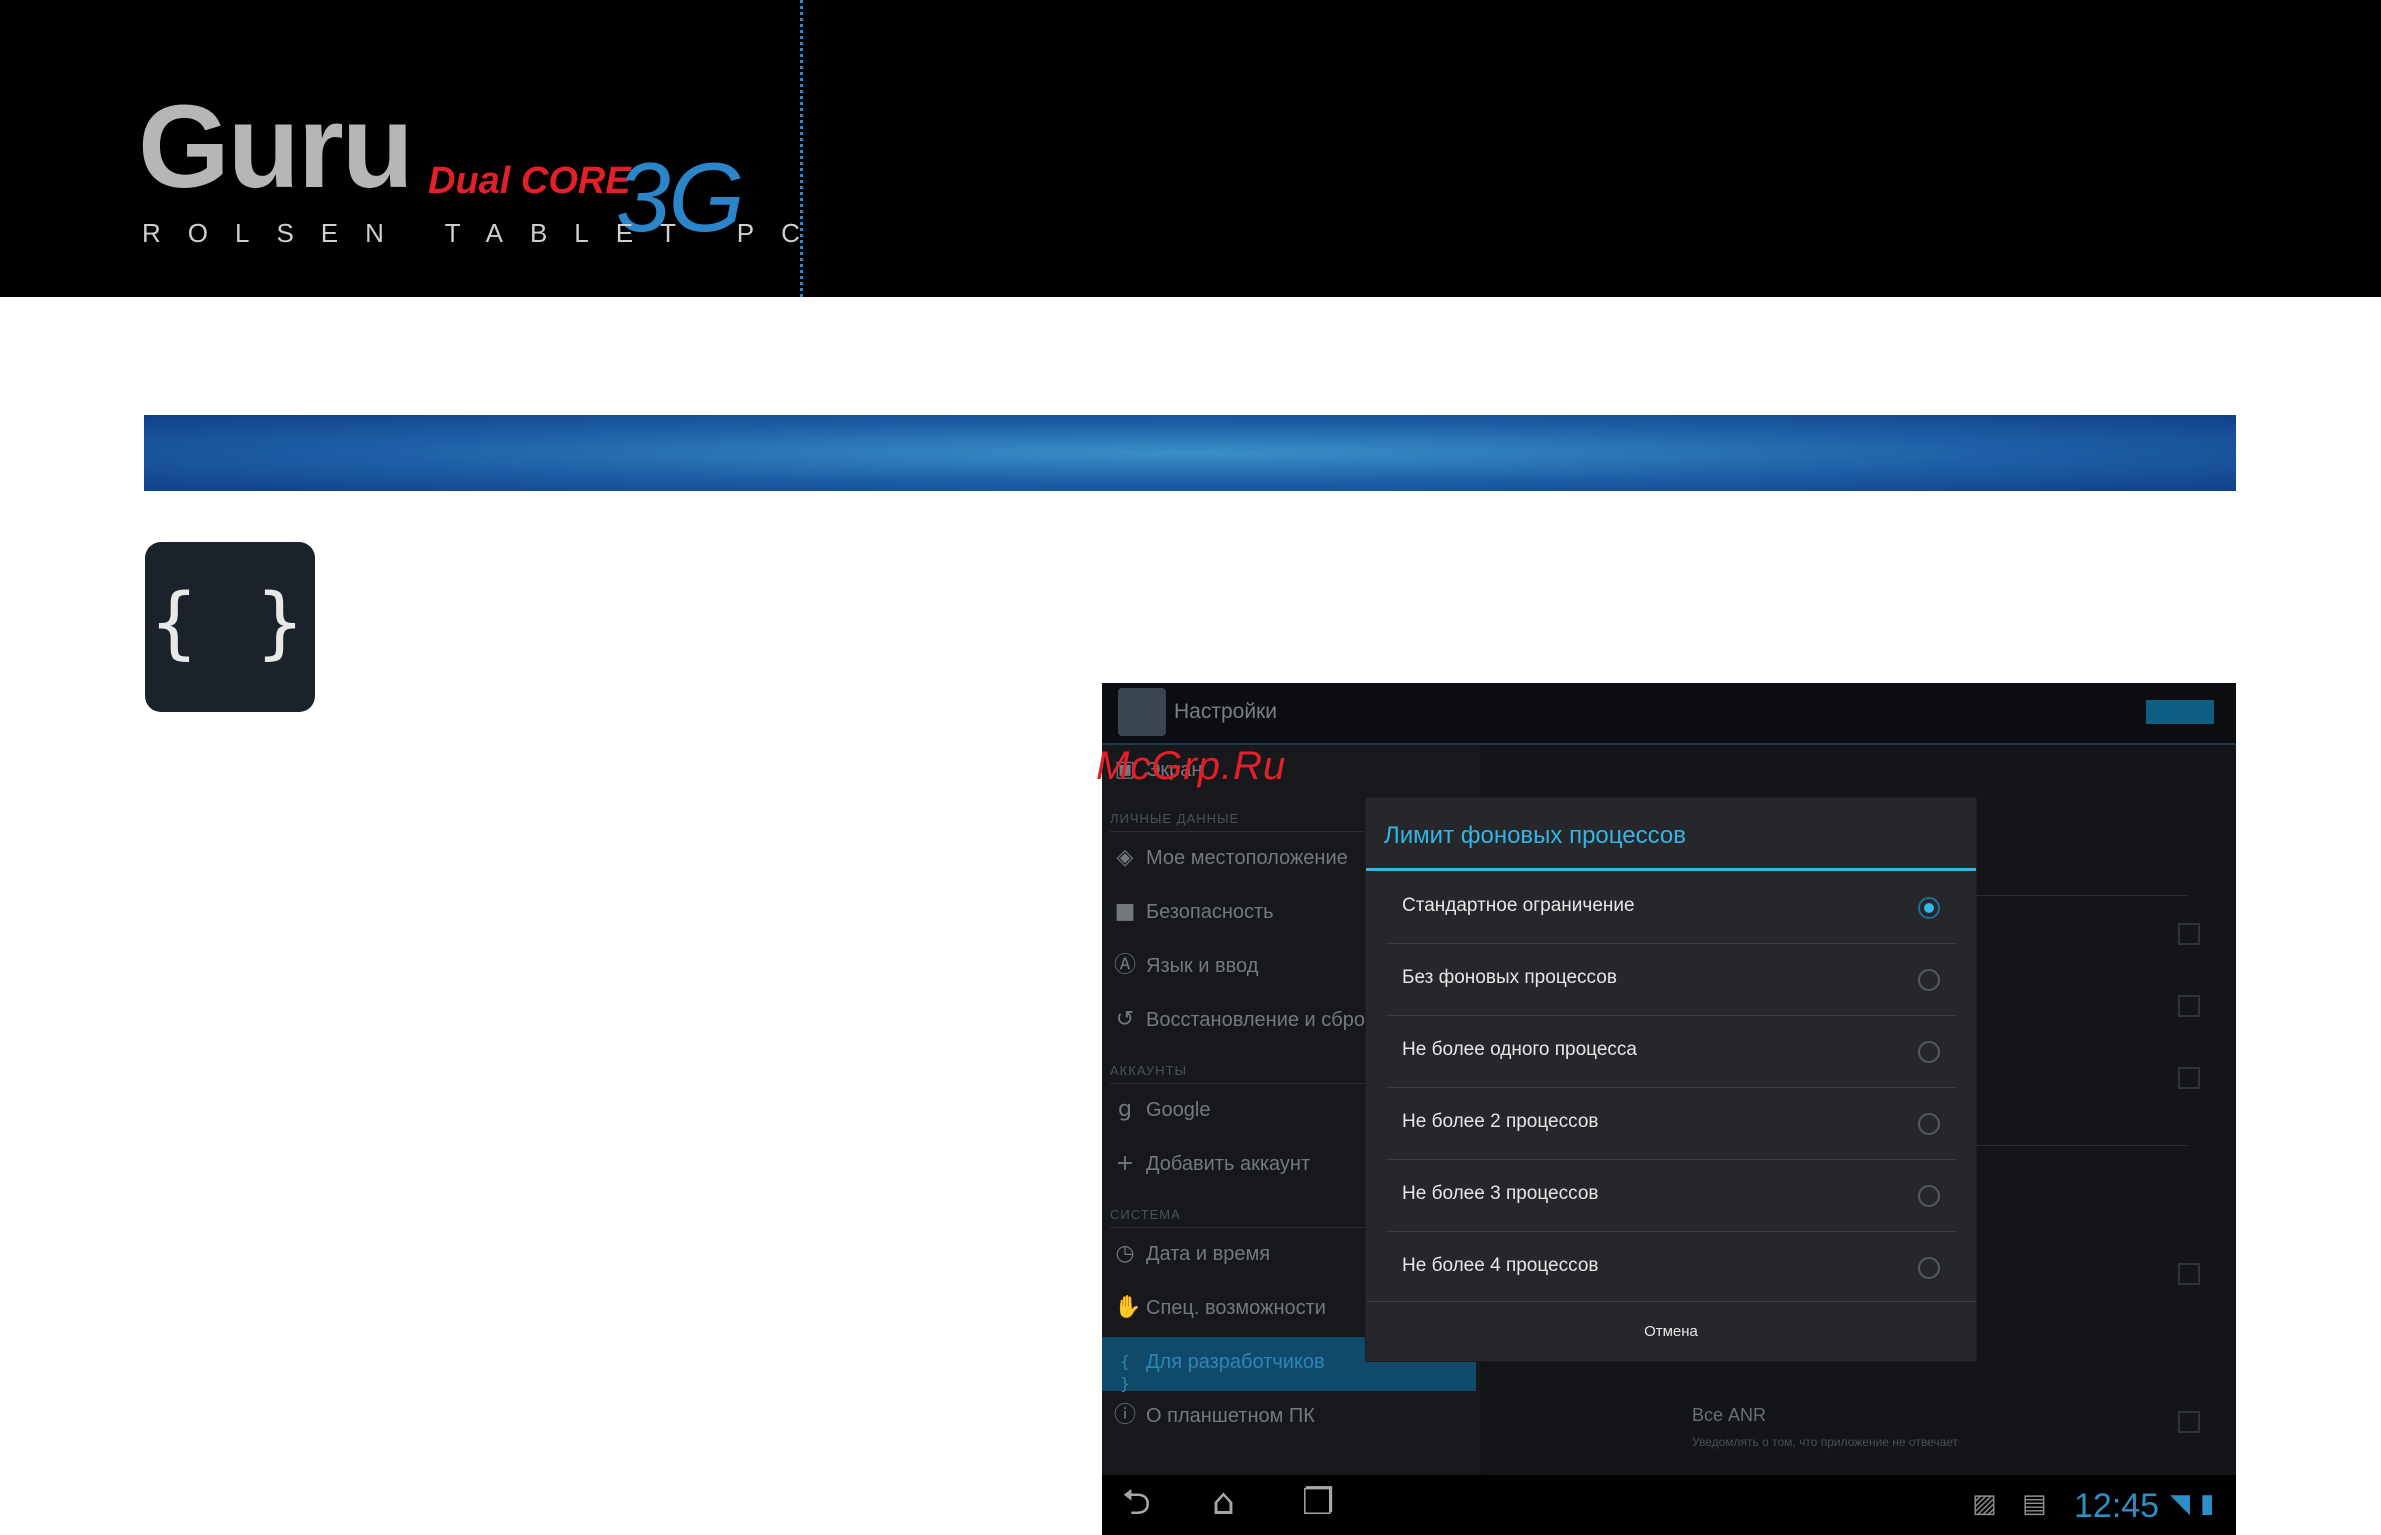  I want to click on restore-icon: ↺, so click(1125, 1019).